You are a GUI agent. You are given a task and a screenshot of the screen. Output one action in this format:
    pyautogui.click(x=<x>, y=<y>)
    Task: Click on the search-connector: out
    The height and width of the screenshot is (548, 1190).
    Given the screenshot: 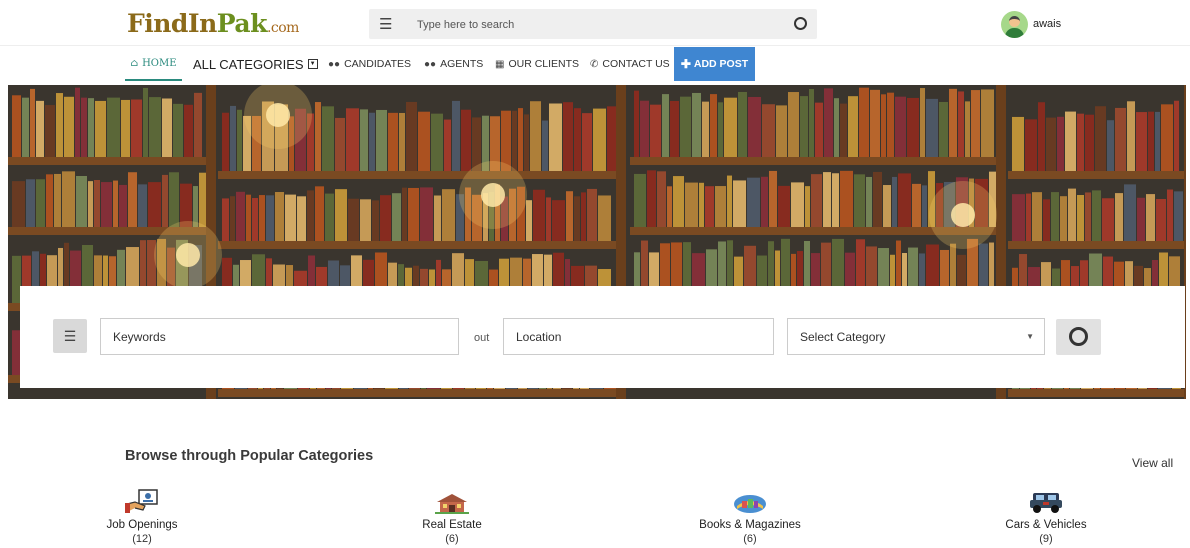 What is the action you would take?
    pyautogui.click(x=482, y=338)
    